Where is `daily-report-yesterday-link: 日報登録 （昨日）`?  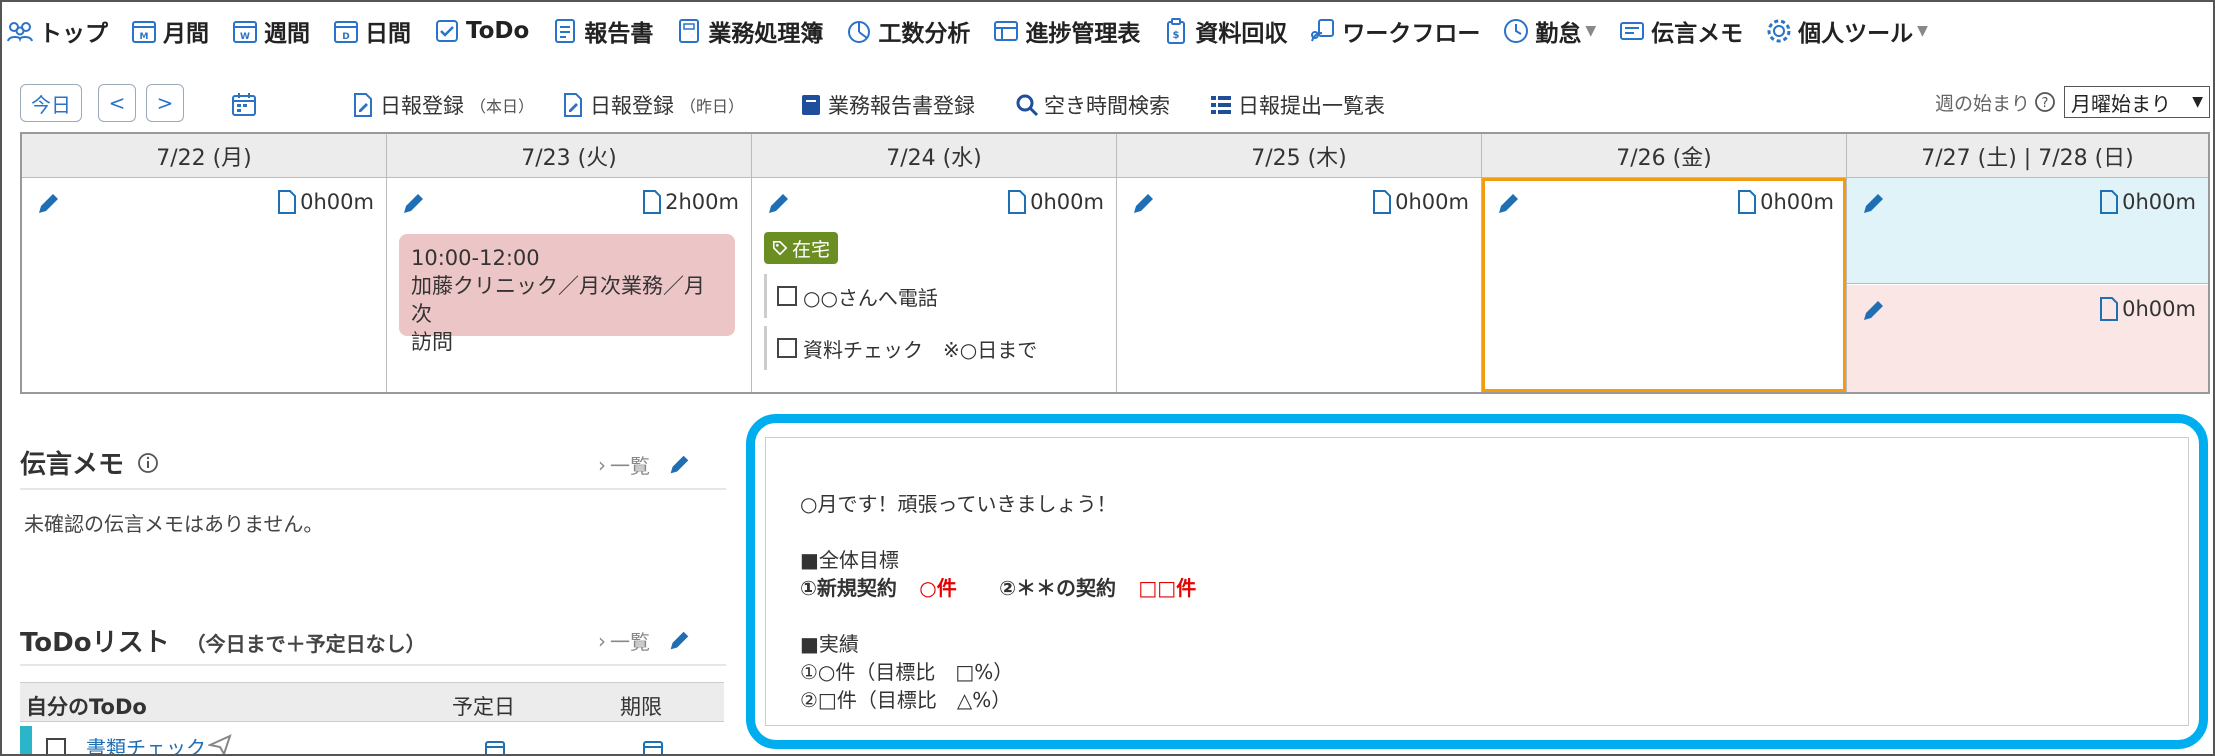
daily-report-yesterday-link: 日報登録 （昨日） is located at coordinates (652, 105).